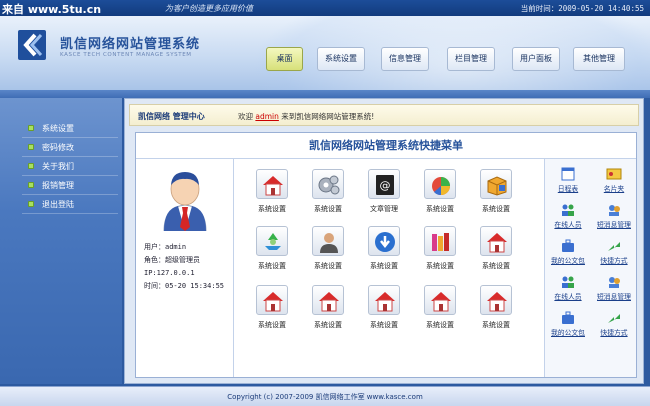 The width and height of the screenshot is (650, 406). Describe the element at coordinates (58, 147) in the screenshot. I see `sidebar-item-label: 密码修改` at that location.